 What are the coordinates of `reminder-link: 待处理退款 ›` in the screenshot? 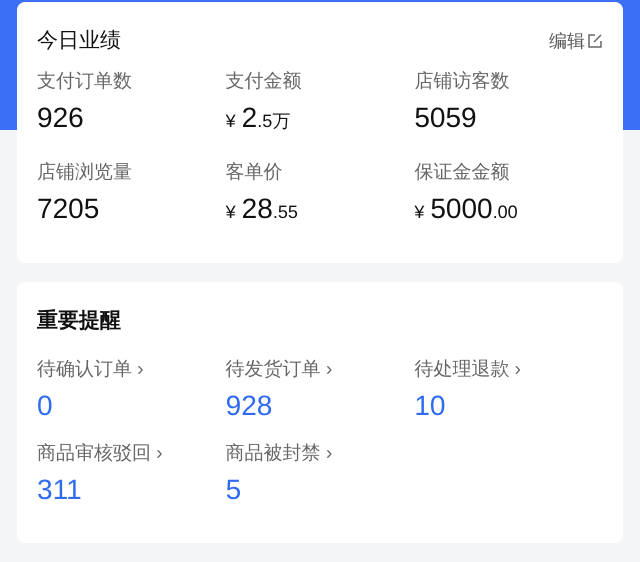 It's located at (467, 370).